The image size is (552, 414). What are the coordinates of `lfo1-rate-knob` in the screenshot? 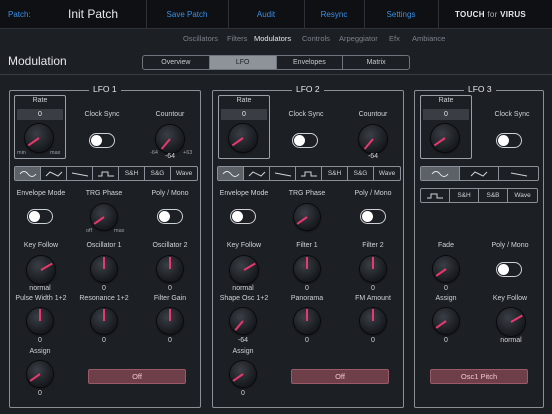 It's located at (39, 138).